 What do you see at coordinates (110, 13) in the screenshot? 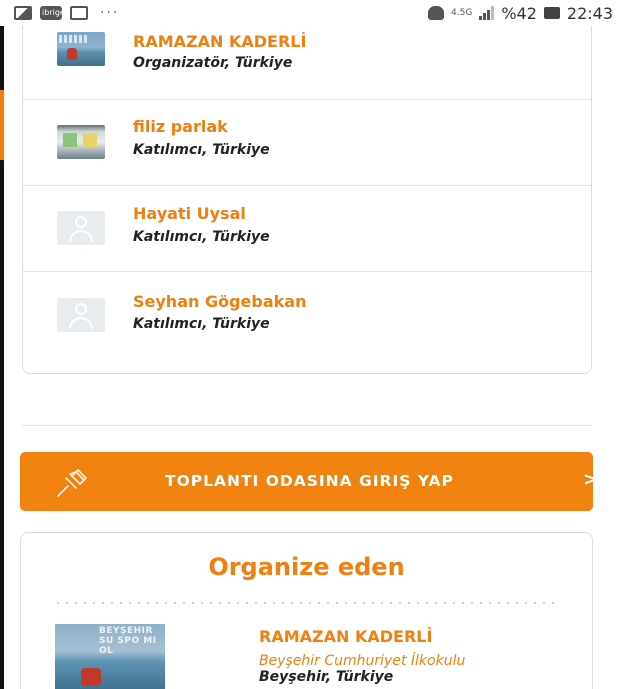
I see `overflow-icon: ···` at bounding box center [110, 13].